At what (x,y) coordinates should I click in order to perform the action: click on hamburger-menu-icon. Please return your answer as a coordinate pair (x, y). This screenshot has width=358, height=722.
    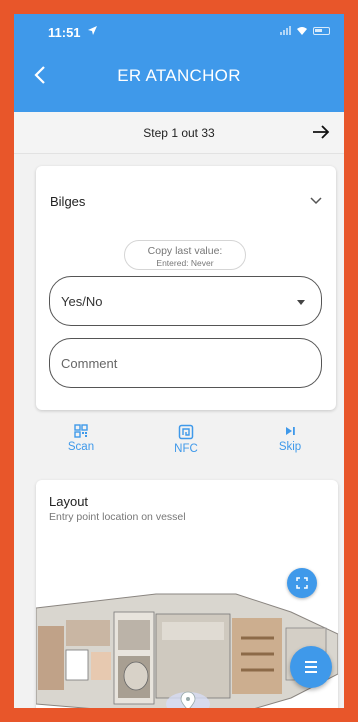
    Looking at the image, I should click on (311, 667).